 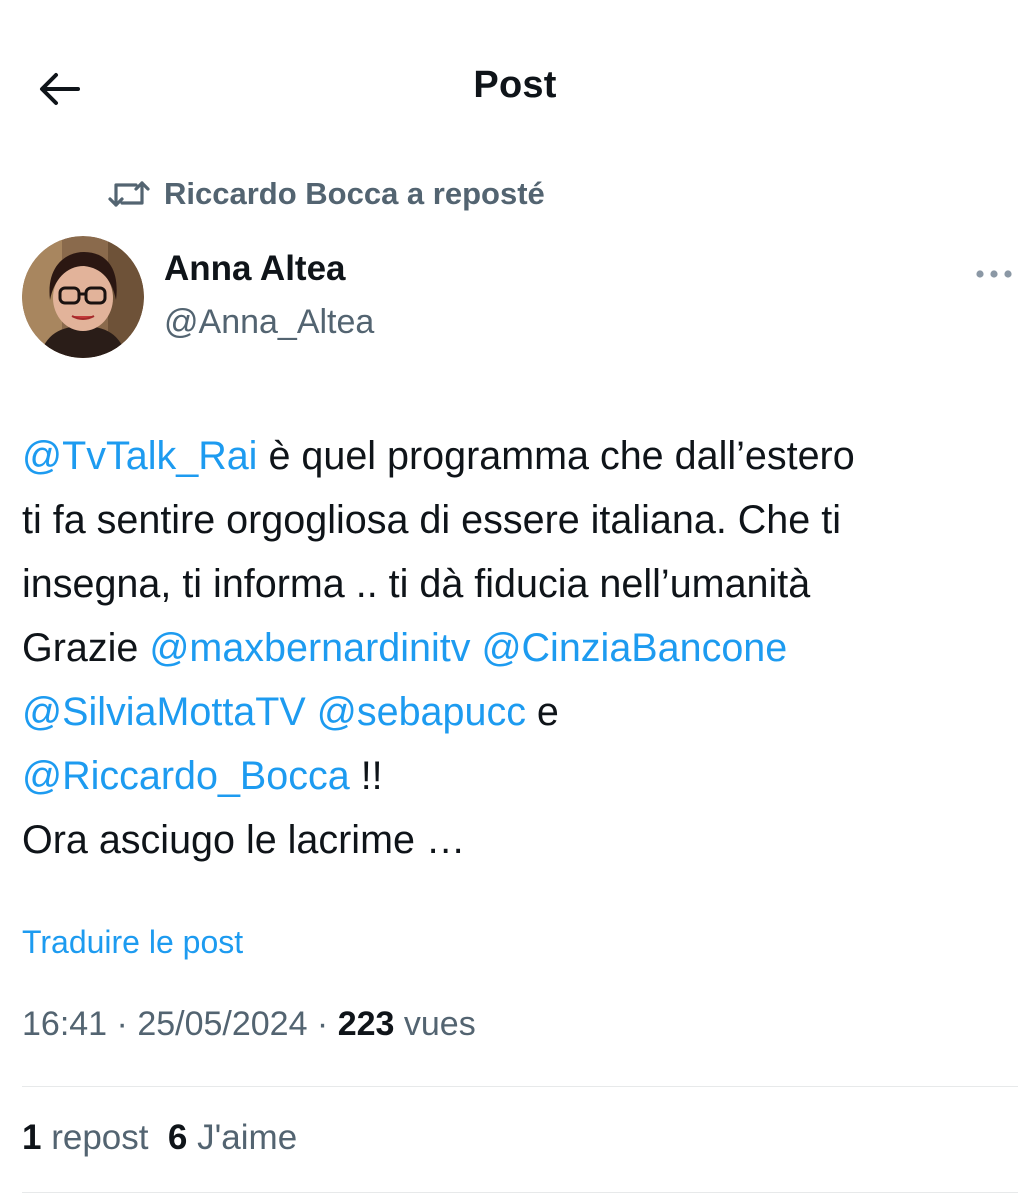 I want to click on post-date: 25/05/2024, so click(x=222, y=1024).